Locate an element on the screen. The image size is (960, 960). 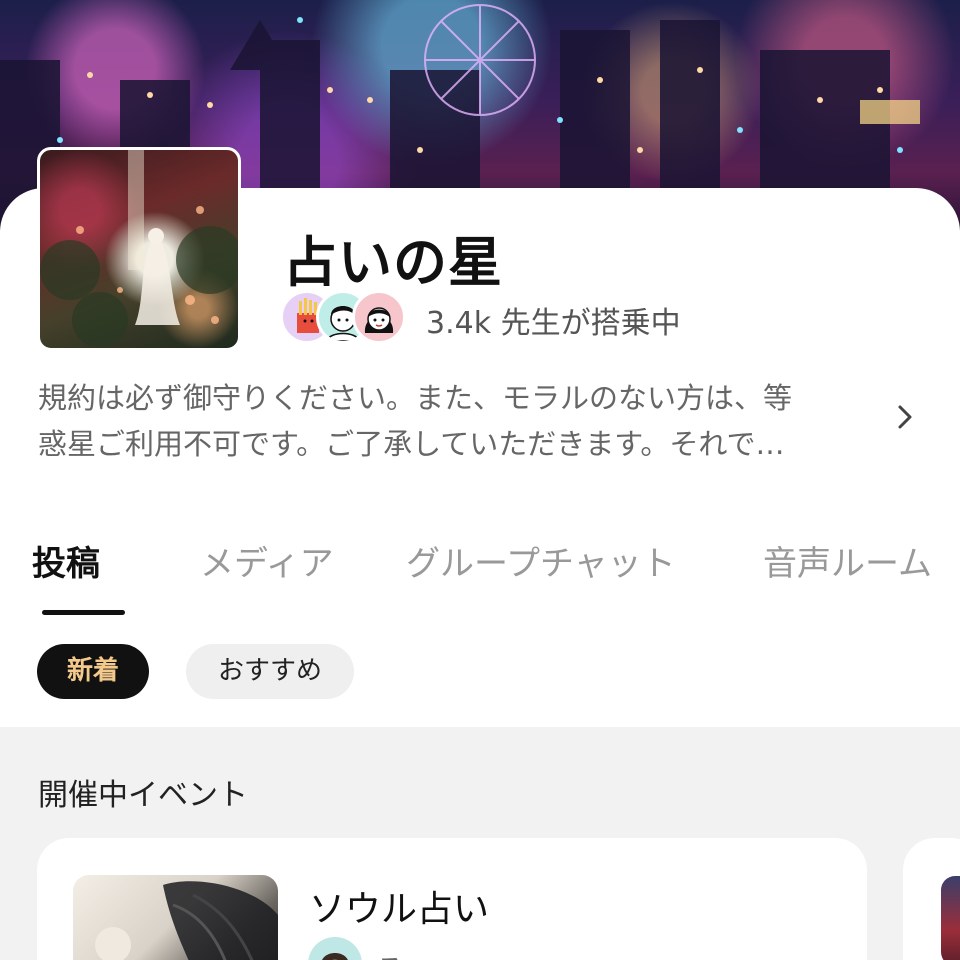
description-line: 規約は必ず御守りください。また、モラルのない方は、等 is located at coordinates (415, 398).